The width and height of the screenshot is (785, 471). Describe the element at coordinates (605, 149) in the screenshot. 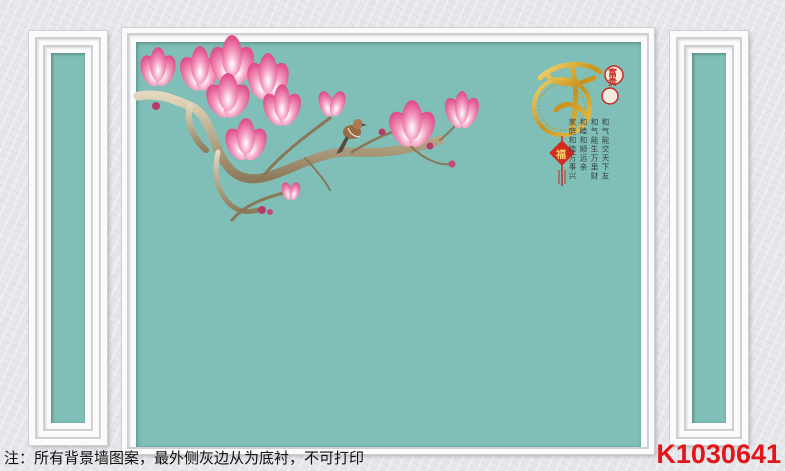

I see `poem-line-1: 和气能交天下友` at that location.